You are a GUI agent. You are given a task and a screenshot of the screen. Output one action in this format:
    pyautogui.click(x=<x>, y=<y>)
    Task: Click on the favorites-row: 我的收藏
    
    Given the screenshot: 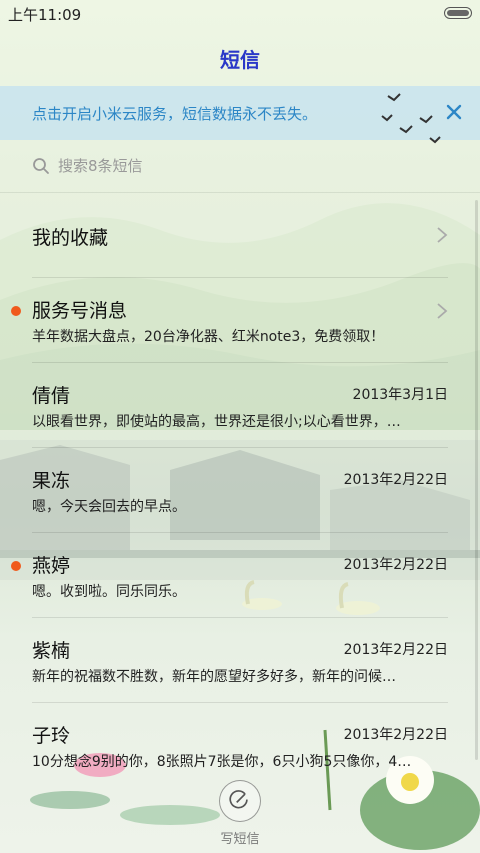 What is the action you would take?
    pyautogui.click(x=240, y=235)
    